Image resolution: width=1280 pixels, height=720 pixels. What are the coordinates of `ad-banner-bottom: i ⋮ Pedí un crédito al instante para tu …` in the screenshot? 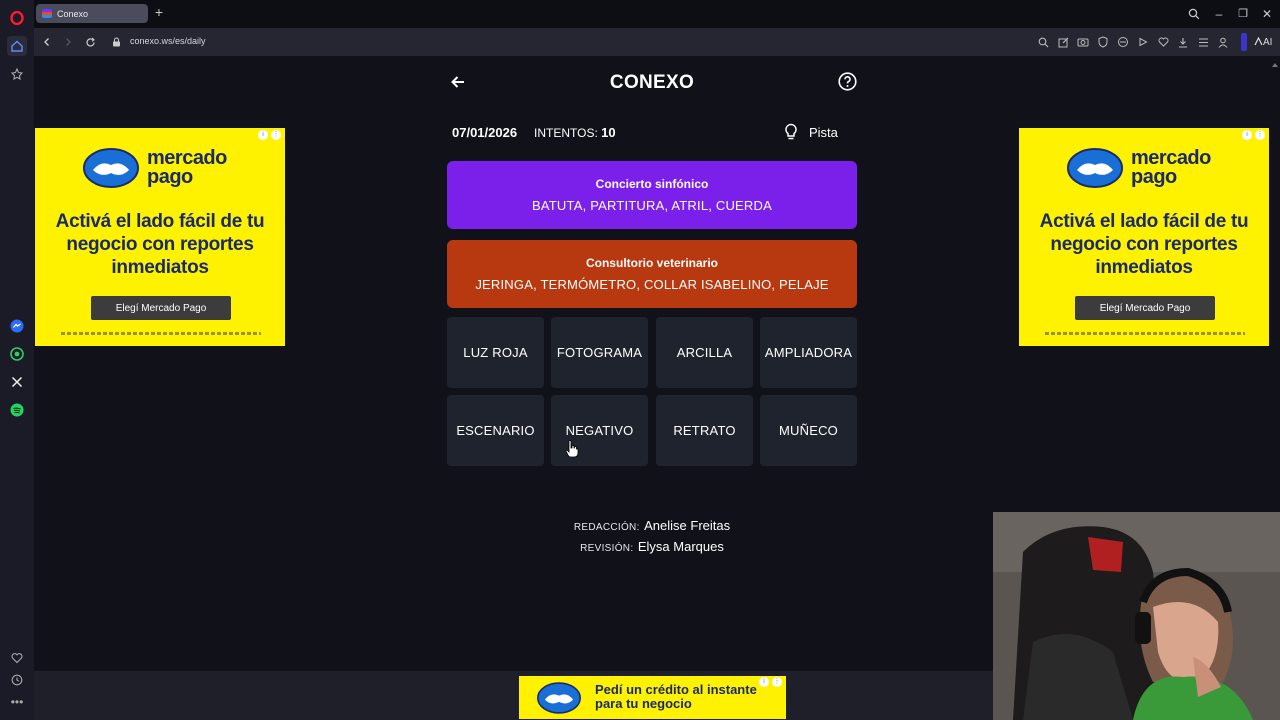 It's located at (652, 697).